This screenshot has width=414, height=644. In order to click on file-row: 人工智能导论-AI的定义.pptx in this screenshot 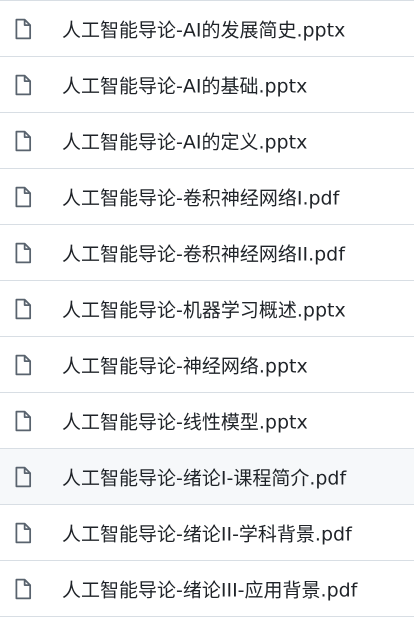, I will do `click(207, 141)`.